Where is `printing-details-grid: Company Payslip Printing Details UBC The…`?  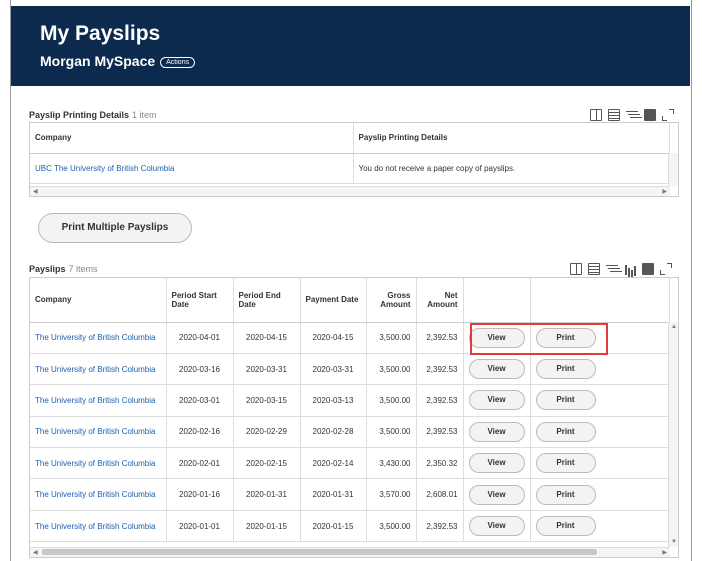 printing-details-grid: Company Payslip Printing Details UBC The… is located at coordinates (354, 159).